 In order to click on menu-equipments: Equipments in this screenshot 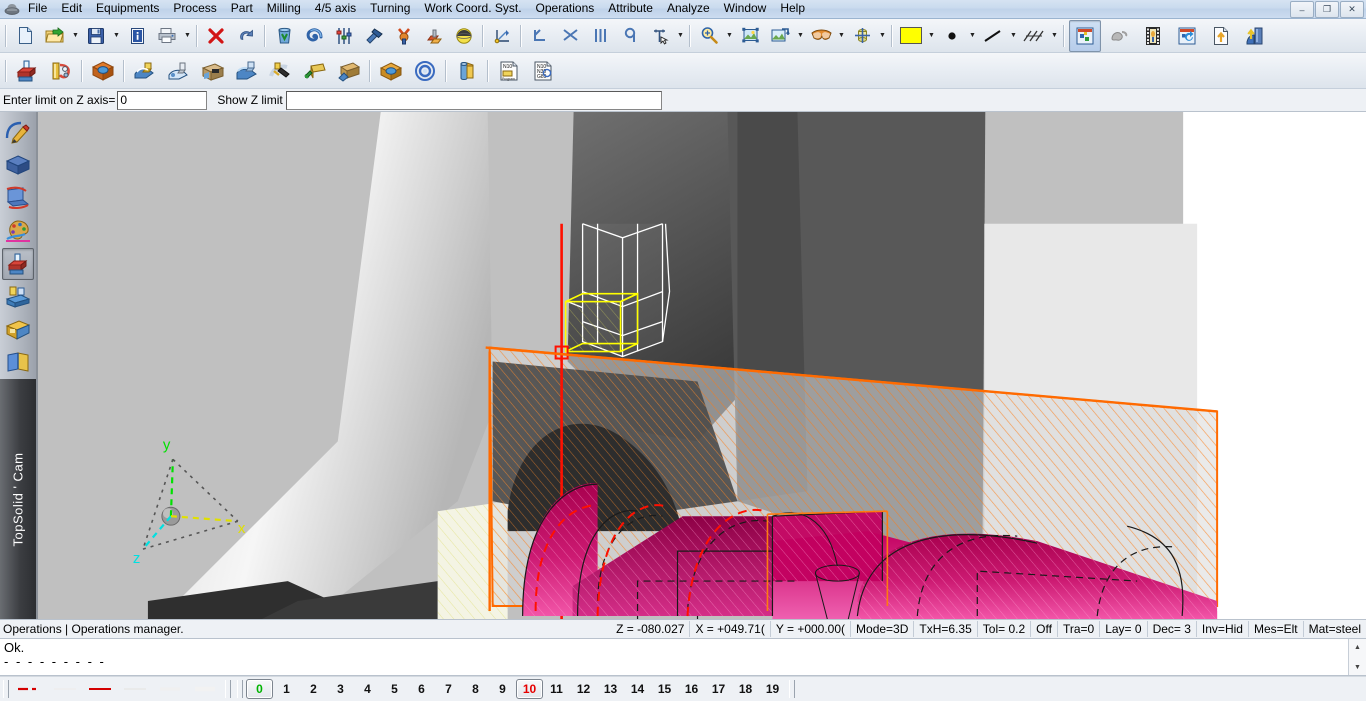, I will do `click(127, 9)`.